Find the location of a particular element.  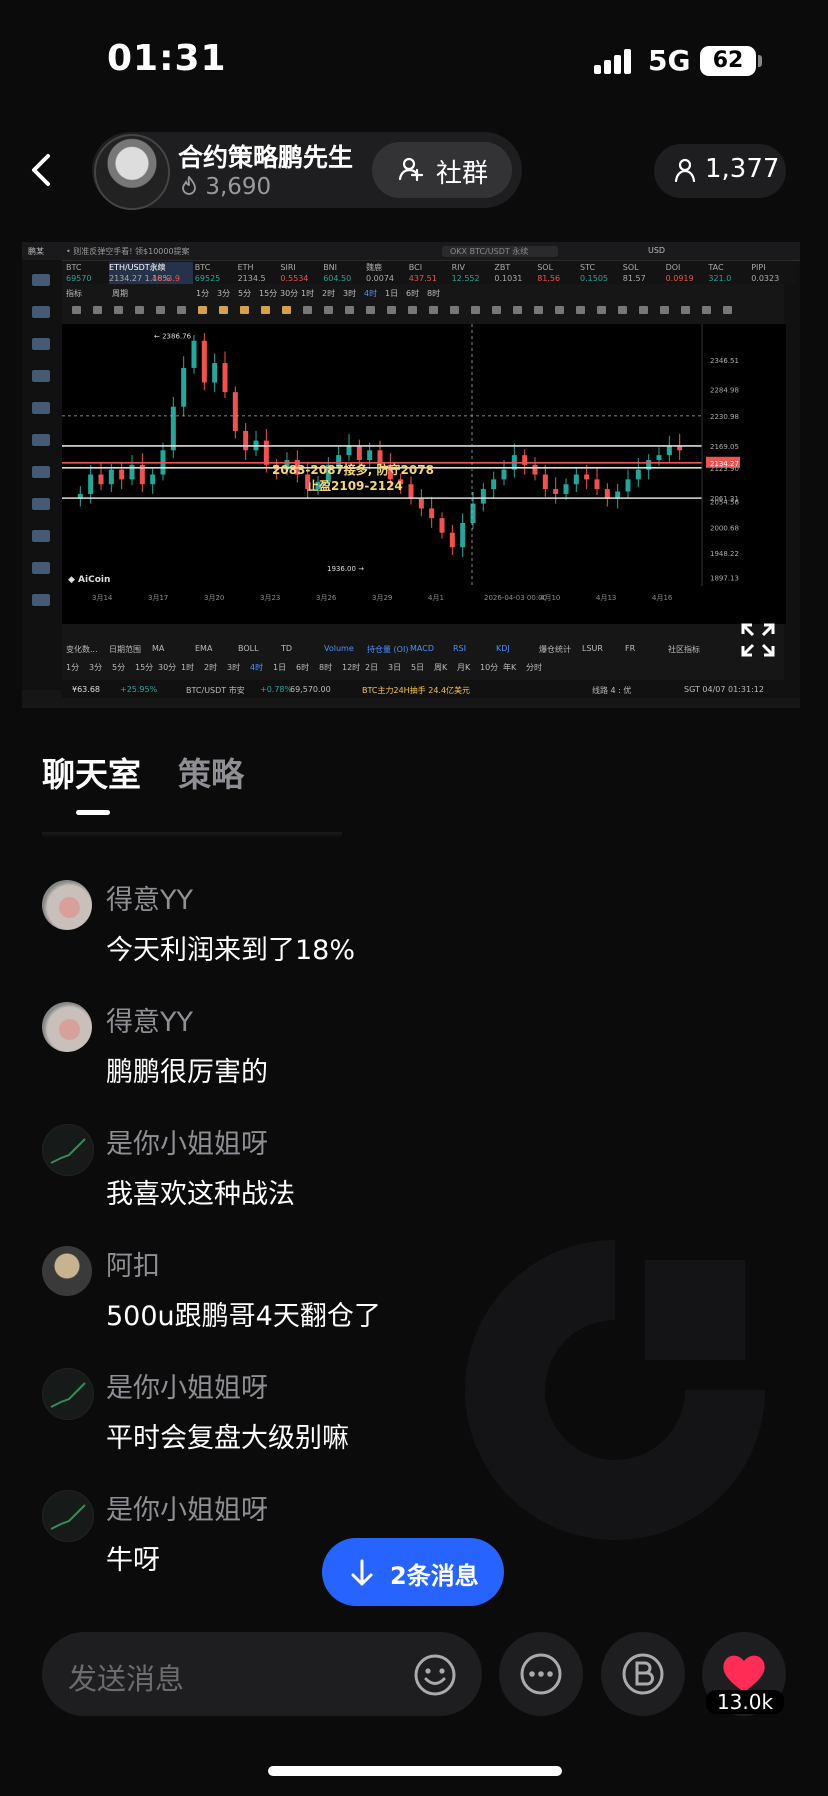

timeframe-option: 月K is located at coordinates (463, 667).